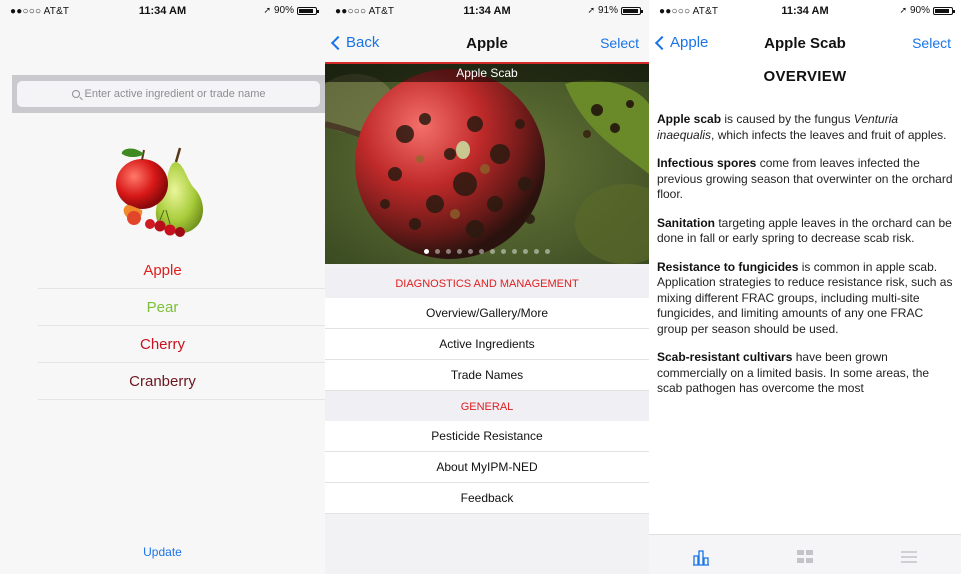 The height and width of the screenshot is (574, 961). What do you see at coordinates (175, 94) in the screenshot?
I see `search-placeholder: Enter active ingredient or trade name` at bounding box center [175, 94].